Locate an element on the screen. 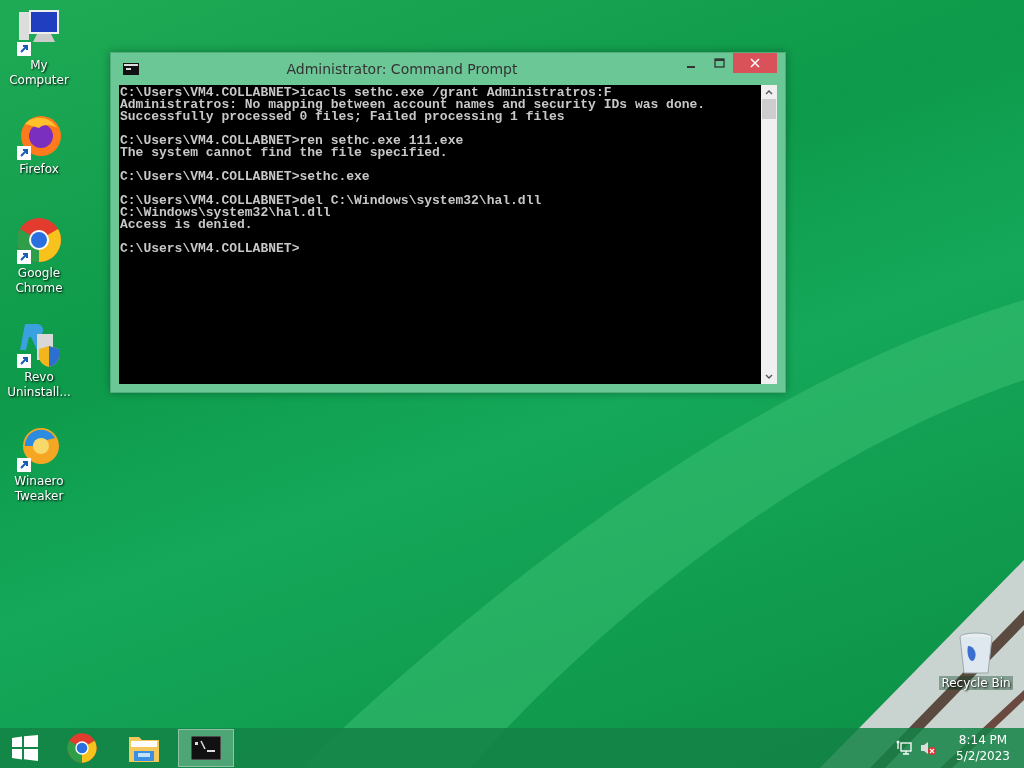 The height and width of the screenshot is (768, 1024). console-line: C:\Users\VM4.COLLABNET>sethc.exe is located at coordinates (245, 176).